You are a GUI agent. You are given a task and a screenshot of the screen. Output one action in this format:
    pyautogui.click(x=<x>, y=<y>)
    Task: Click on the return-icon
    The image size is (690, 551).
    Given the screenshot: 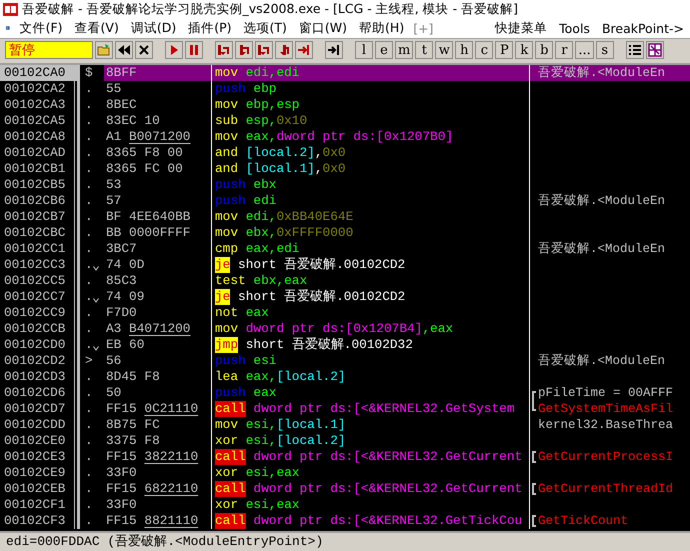 What is the action you would take?
    pyautogui.click(x=304, y=50)
    